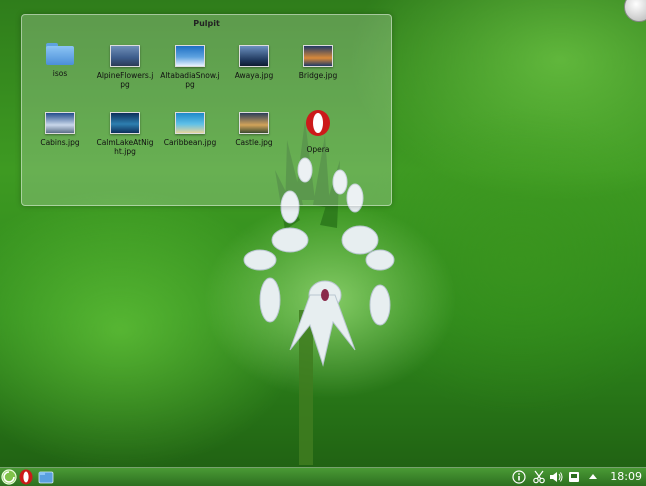  What do you see at coordinates (254, 142) in the screenshot?
I see `item-label: Castle.jpg` at bounding box center [254, 142].